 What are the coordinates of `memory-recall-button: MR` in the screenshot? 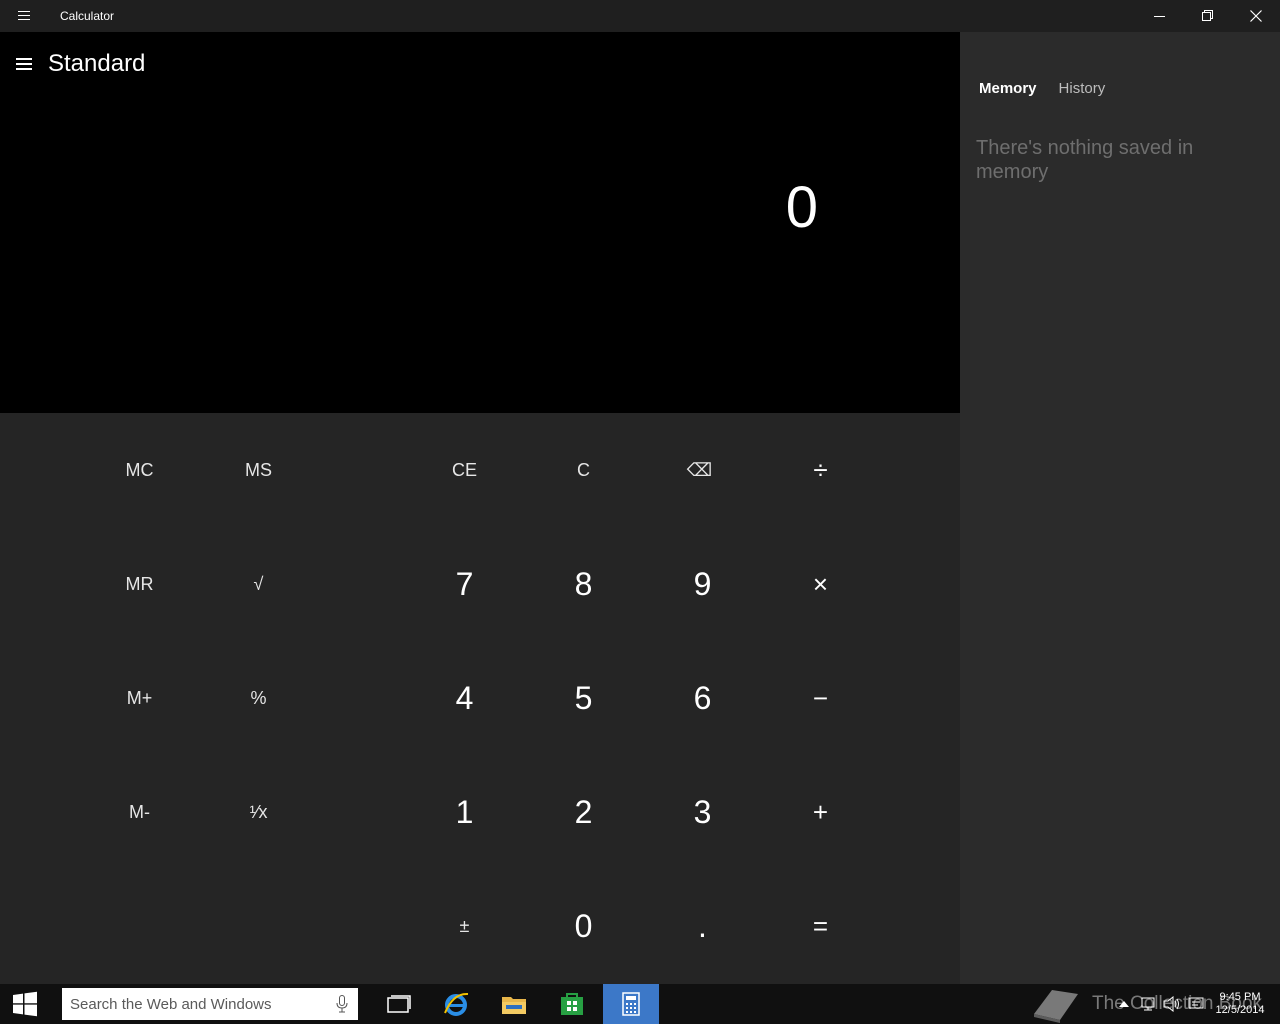 It's located at (139, 584).